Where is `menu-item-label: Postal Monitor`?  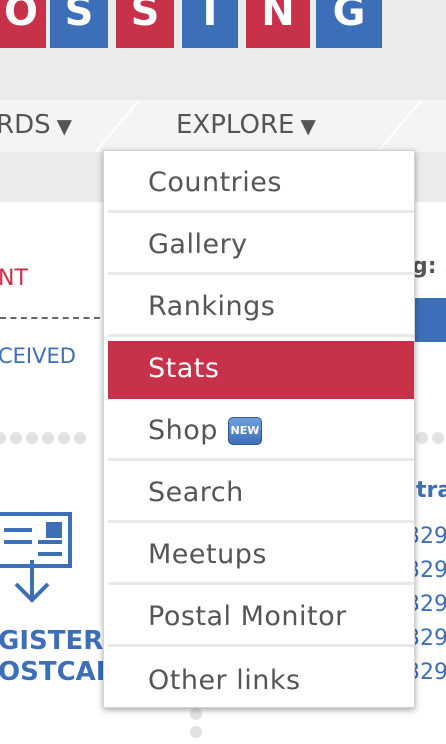 menu-item-label: Postal Monitor is located at coordinates (247, 616).